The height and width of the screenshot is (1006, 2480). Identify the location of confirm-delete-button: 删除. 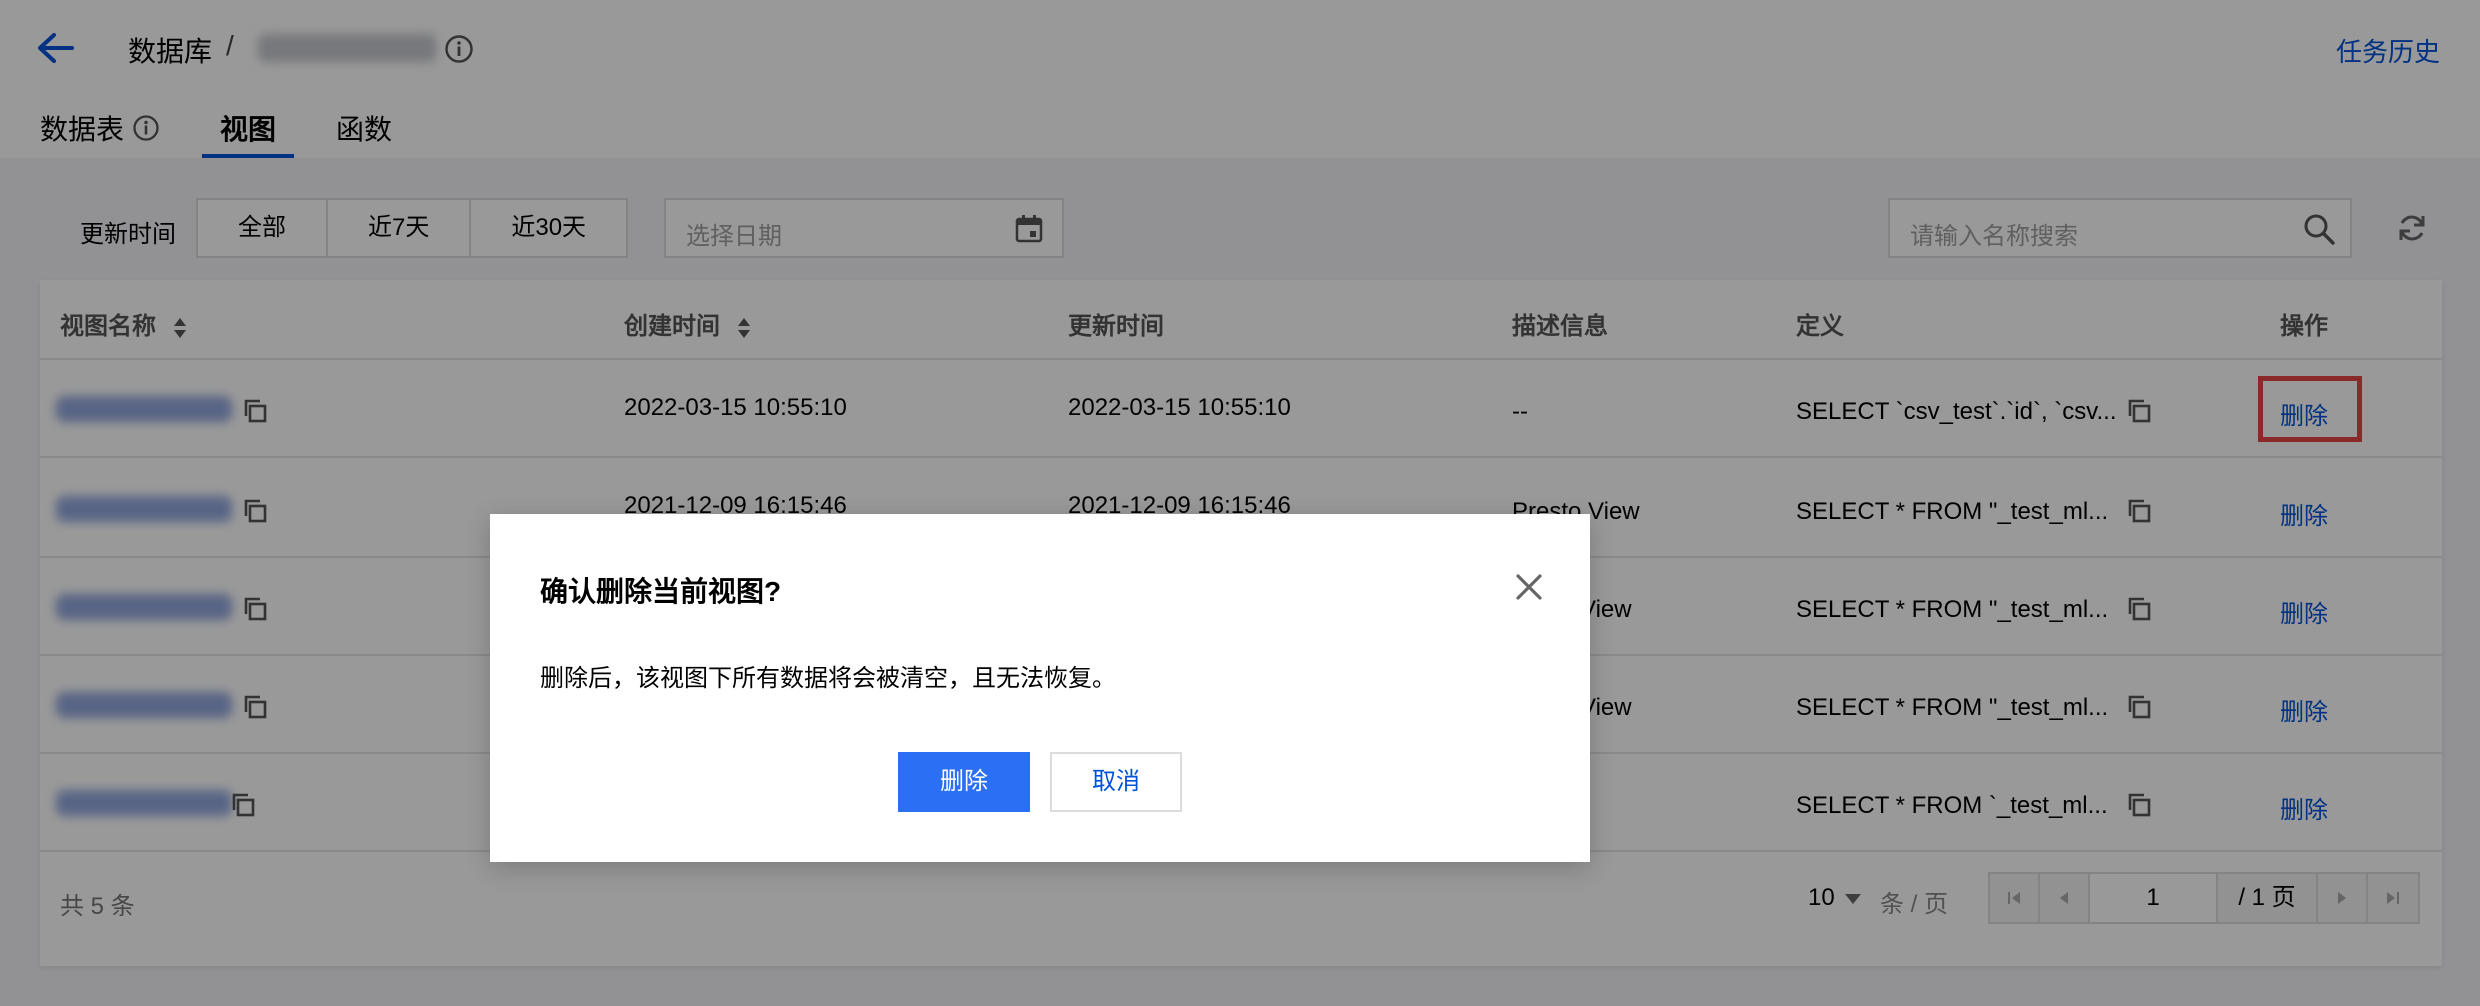
(964, 782).